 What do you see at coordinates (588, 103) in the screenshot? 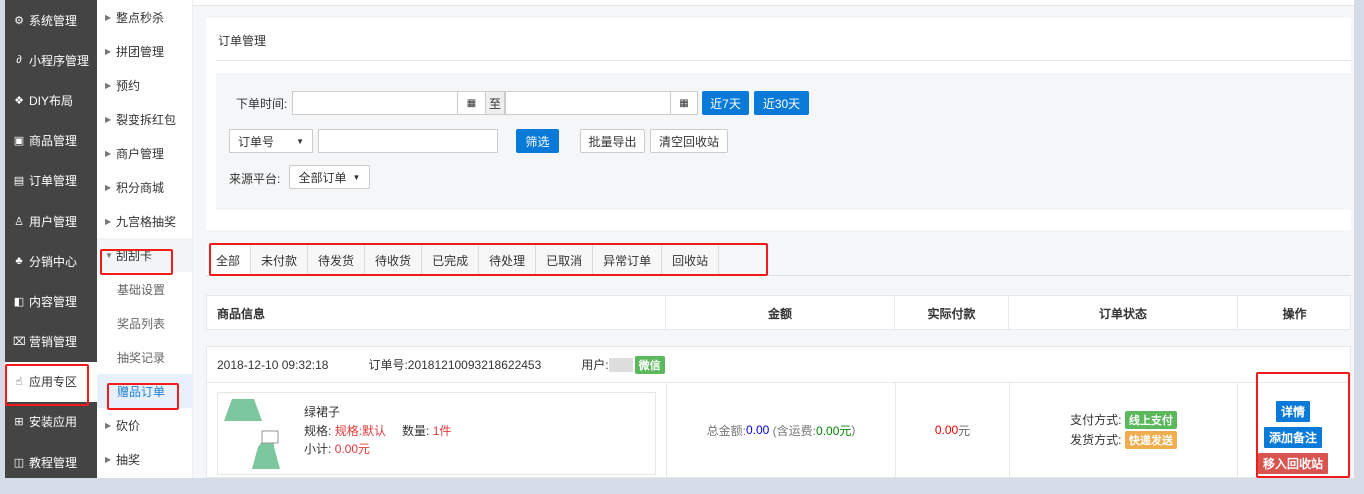
I see `end-date-input` at bounding box center [588, 103].